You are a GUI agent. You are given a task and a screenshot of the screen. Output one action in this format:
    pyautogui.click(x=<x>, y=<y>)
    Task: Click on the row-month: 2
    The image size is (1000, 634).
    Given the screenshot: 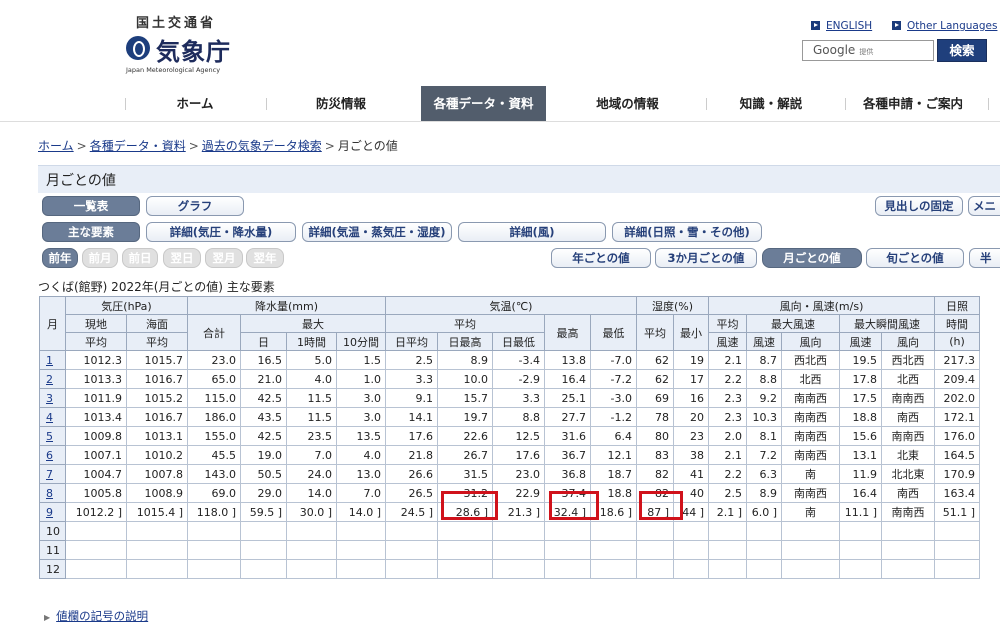 What is the action you would take?
    pyautogui.click(x=52, y=379)
    